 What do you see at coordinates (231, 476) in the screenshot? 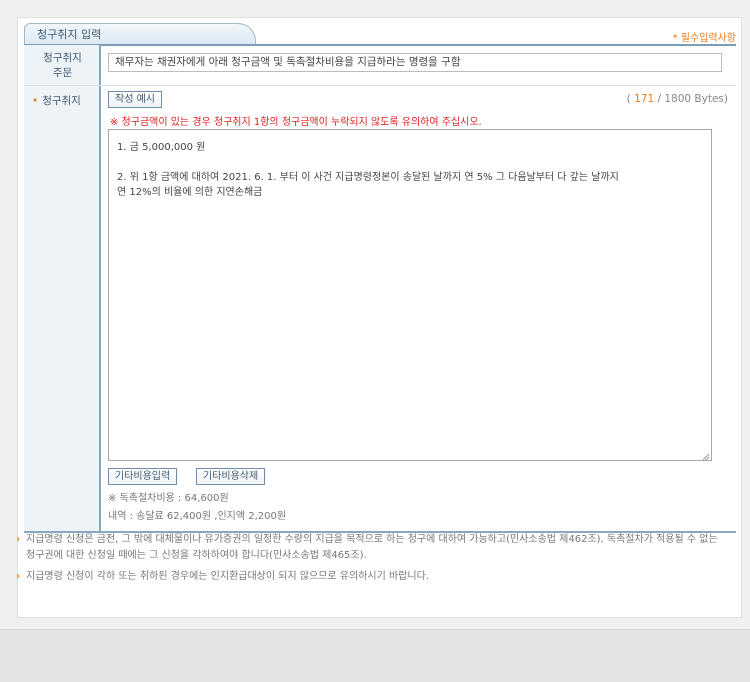
I see `delete-cost-button: 기타비용삭제` at bounding box center [231, 476].